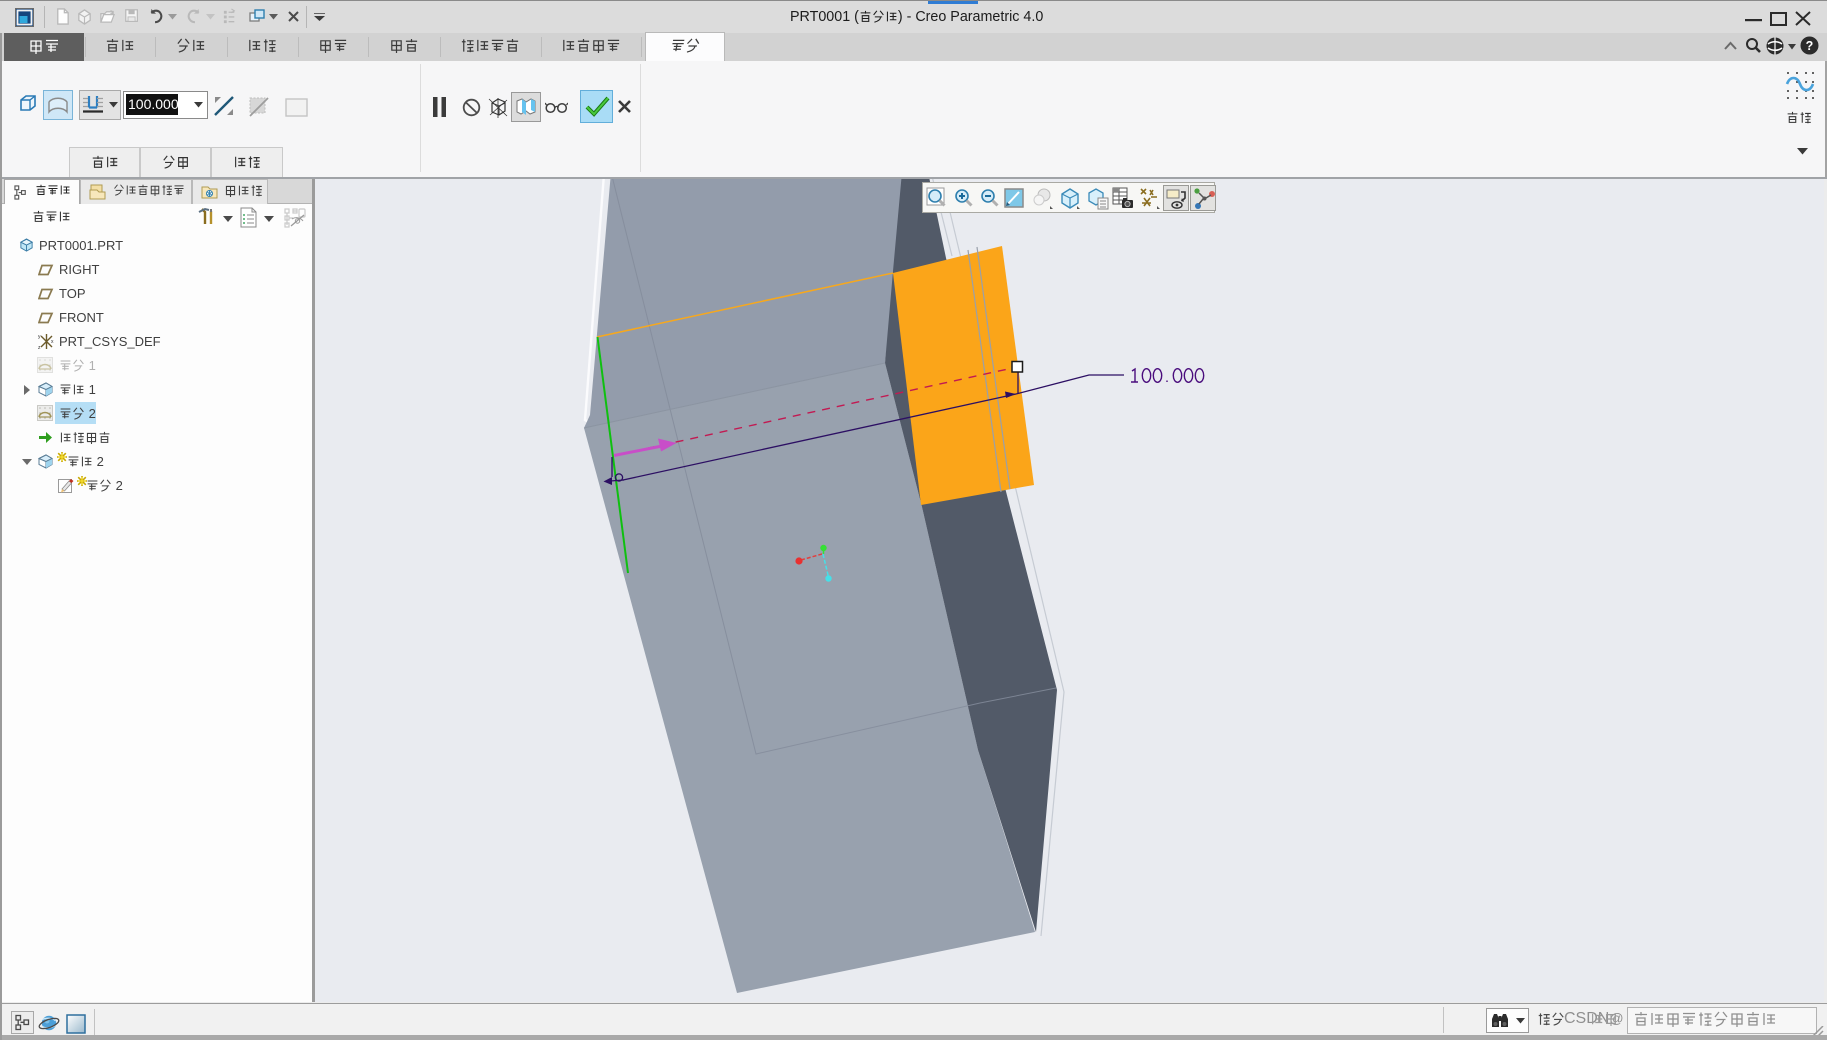  What do you see at coordinates (39, 337) in the screenshot?
I see `svg-text: y` at bounding box center [39, 337].